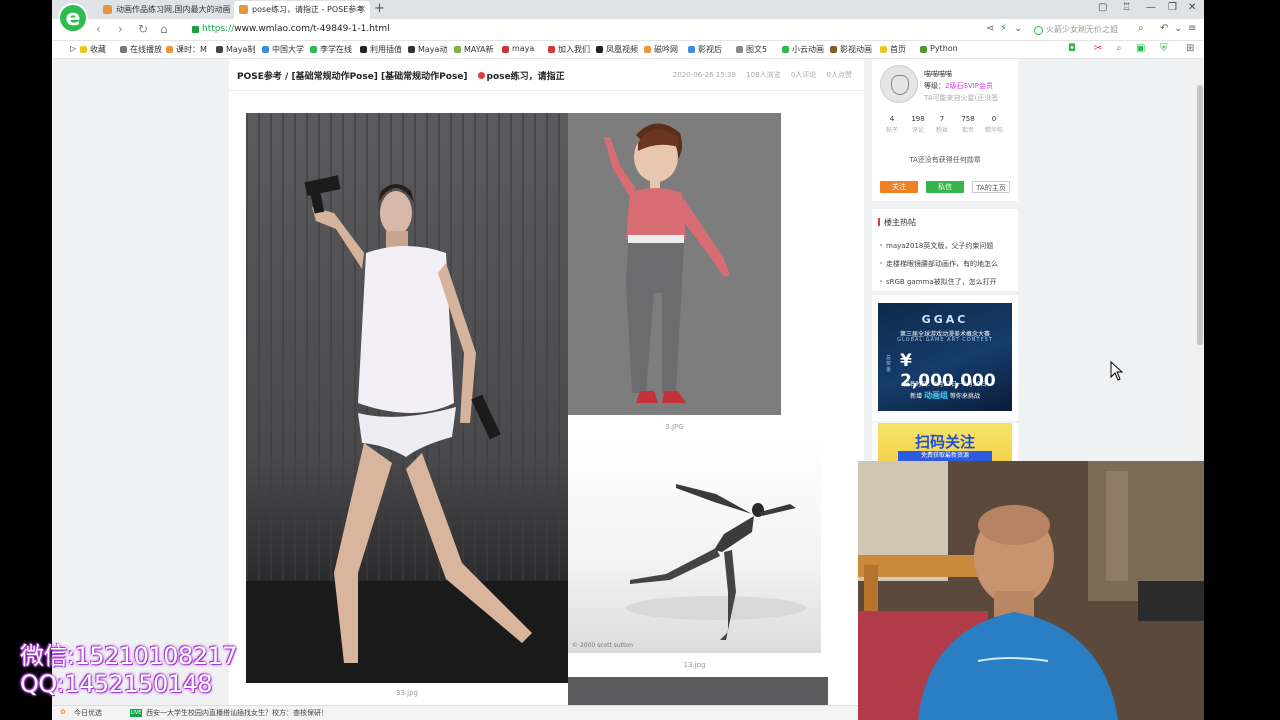 This screenshot has height=720, width=1280. I want to click on bookmark-item: 中国大学, so click(283, 49).